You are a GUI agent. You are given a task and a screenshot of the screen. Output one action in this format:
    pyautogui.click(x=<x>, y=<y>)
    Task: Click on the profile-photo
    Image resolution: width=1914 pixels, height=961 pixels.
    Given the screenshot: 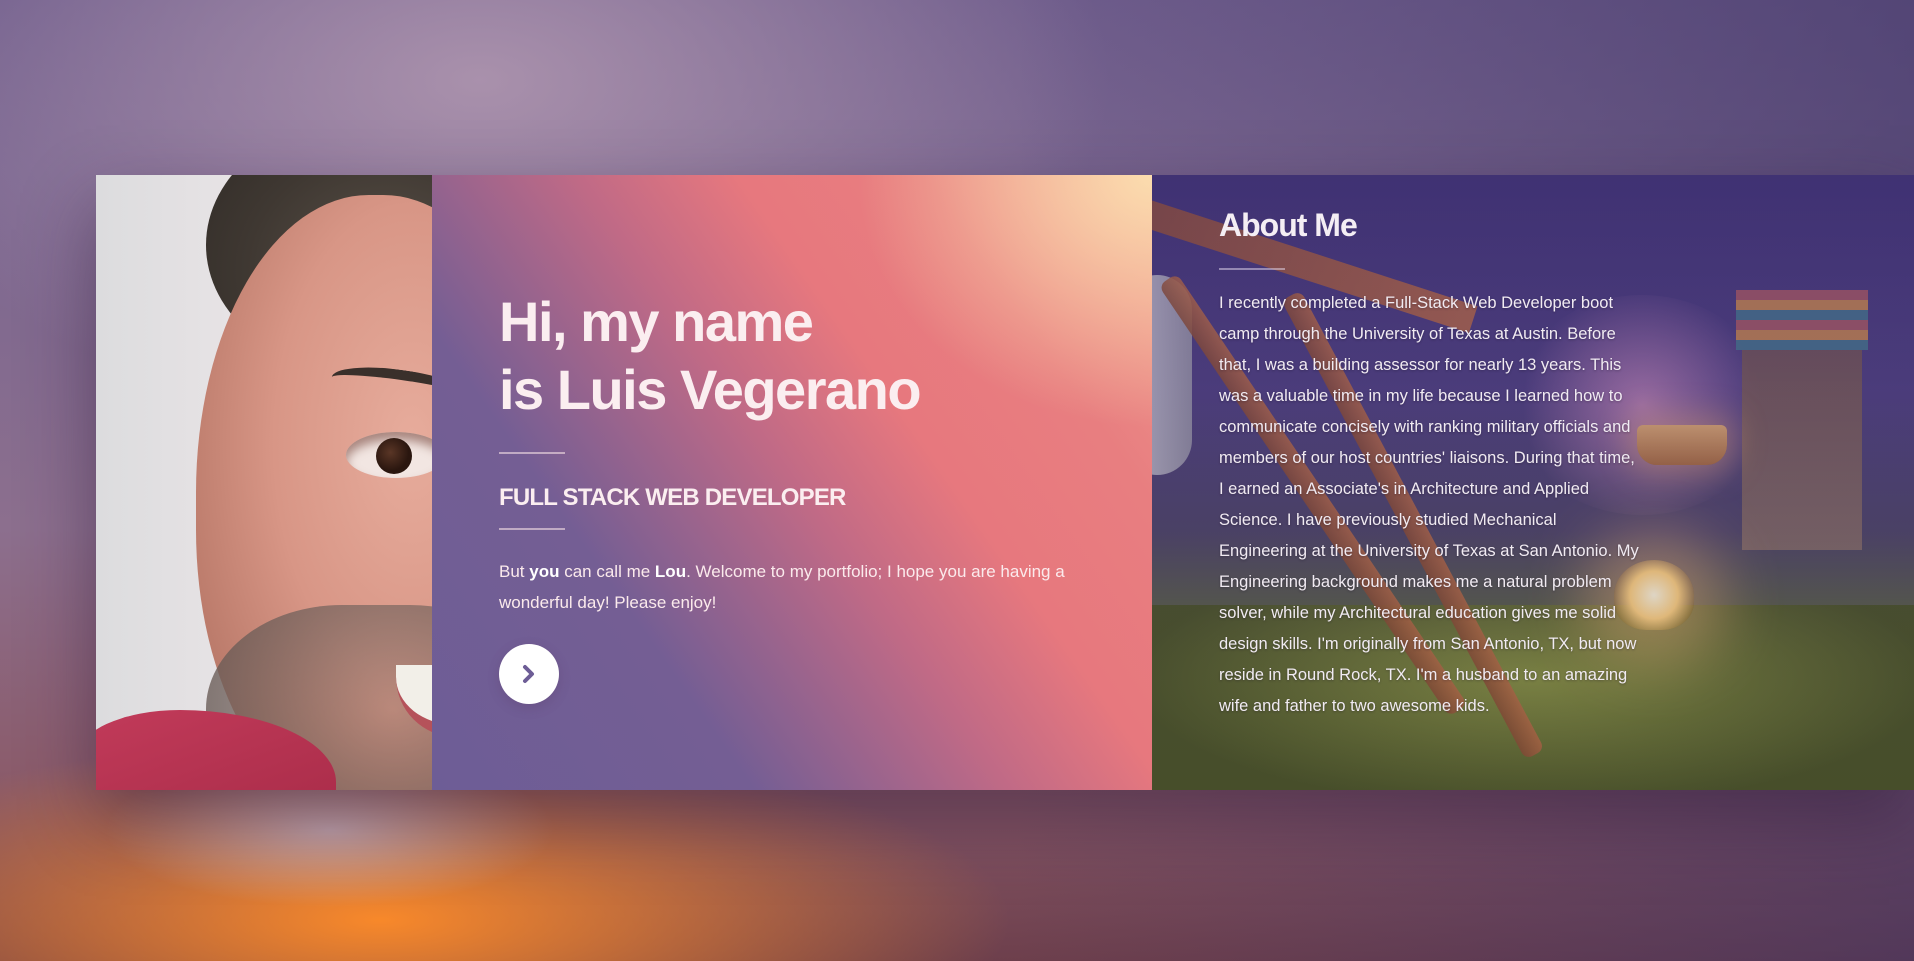 What is the action you would take?
    pyautogui.click(x=264, y=482)
    